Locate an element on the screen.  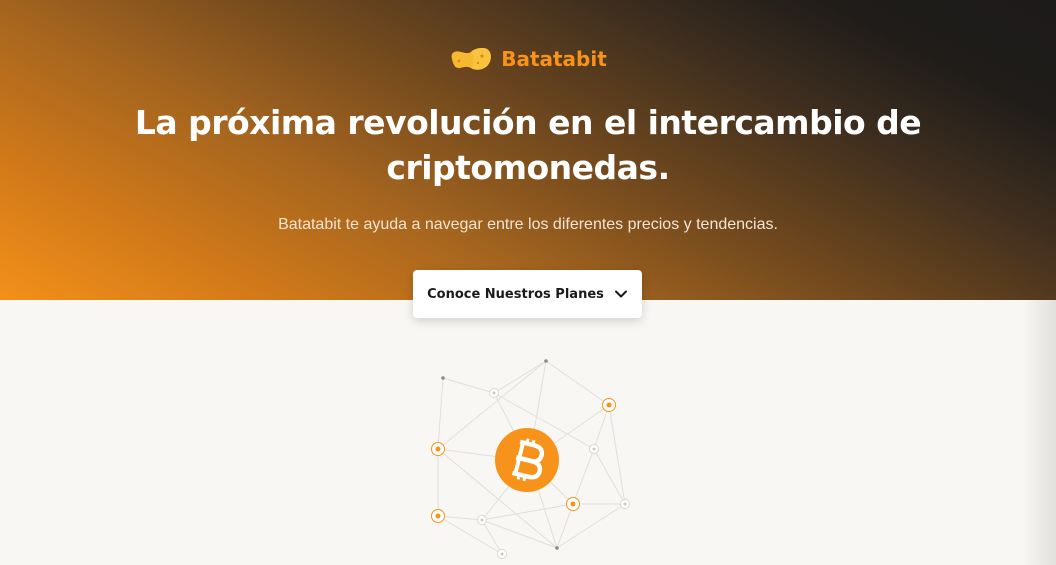
crypto-network-illustration is located at coordinates (530, 459).